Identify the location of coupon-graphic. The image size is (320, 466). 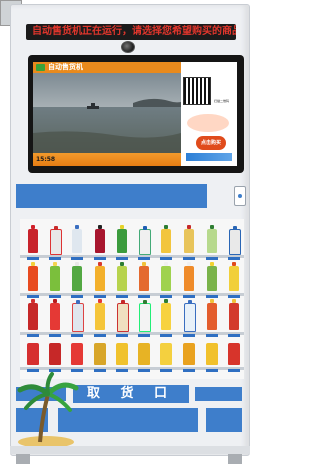
(208, 123).